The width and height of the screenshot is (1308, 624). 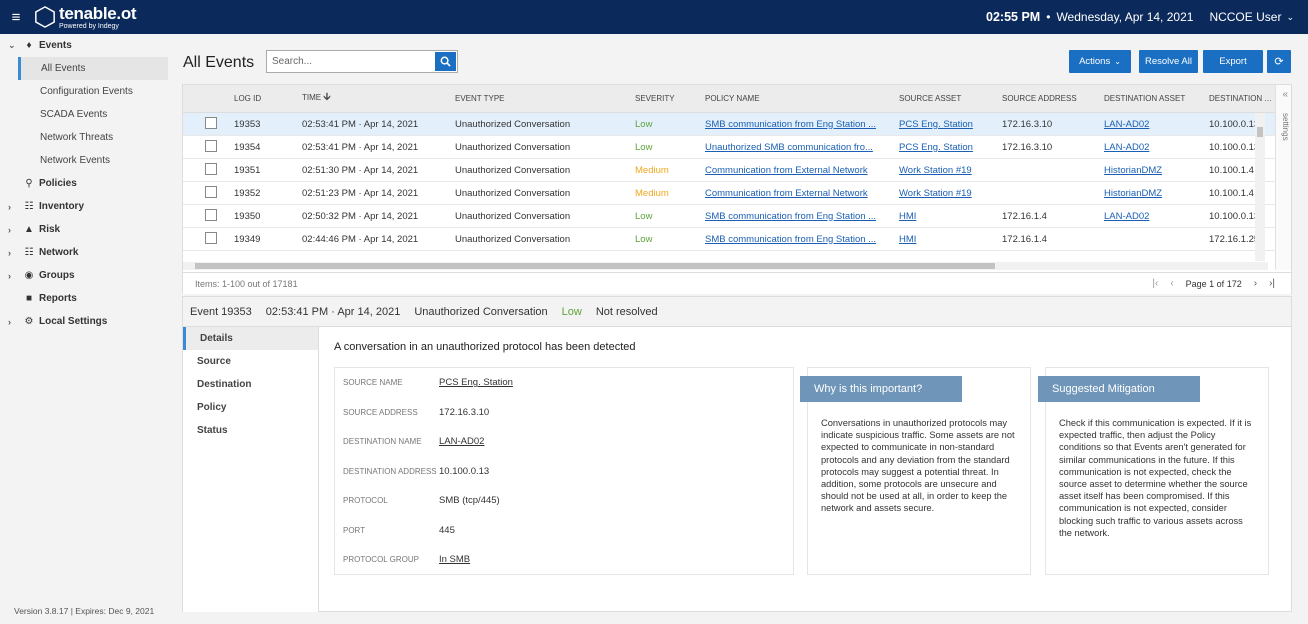 I want to click on search-input, so click(x=350, y=61).